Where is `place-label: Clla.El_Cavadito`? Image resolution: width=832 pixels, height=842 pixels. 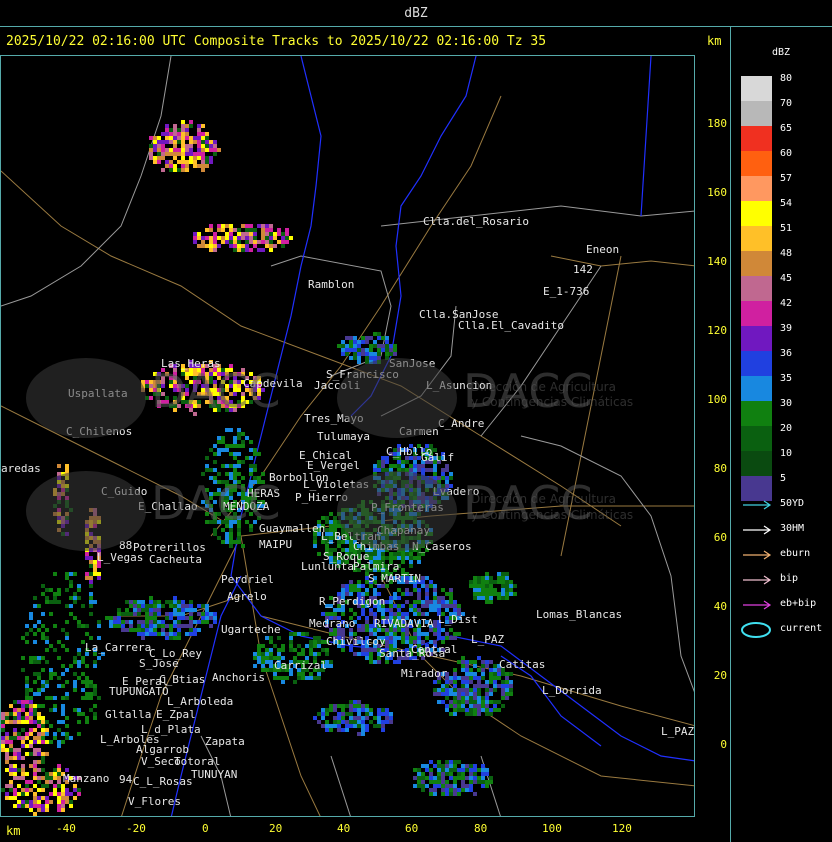 place-label: Clla.El_Cavadito is located at coordinates (511, 325).